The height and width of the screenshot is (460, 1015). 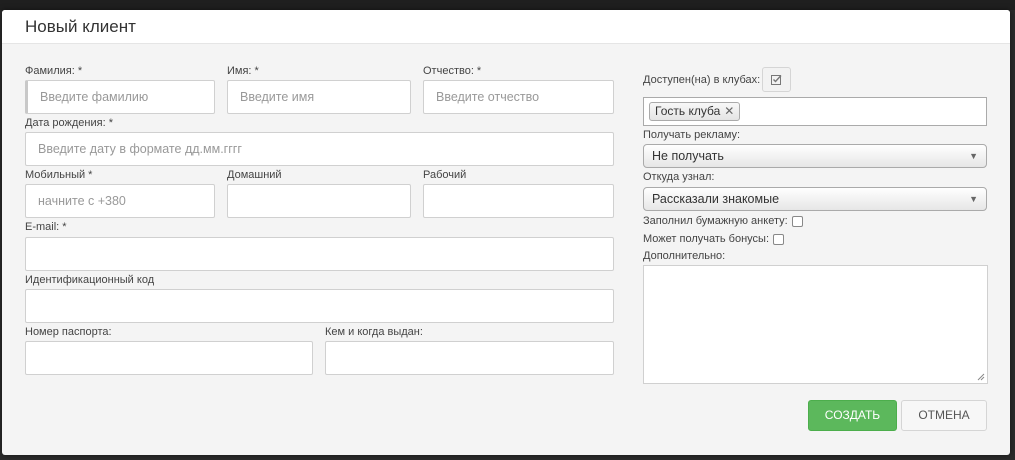 I want to click on last-name-input: Введите фамилию, so click(x=120, y=97).